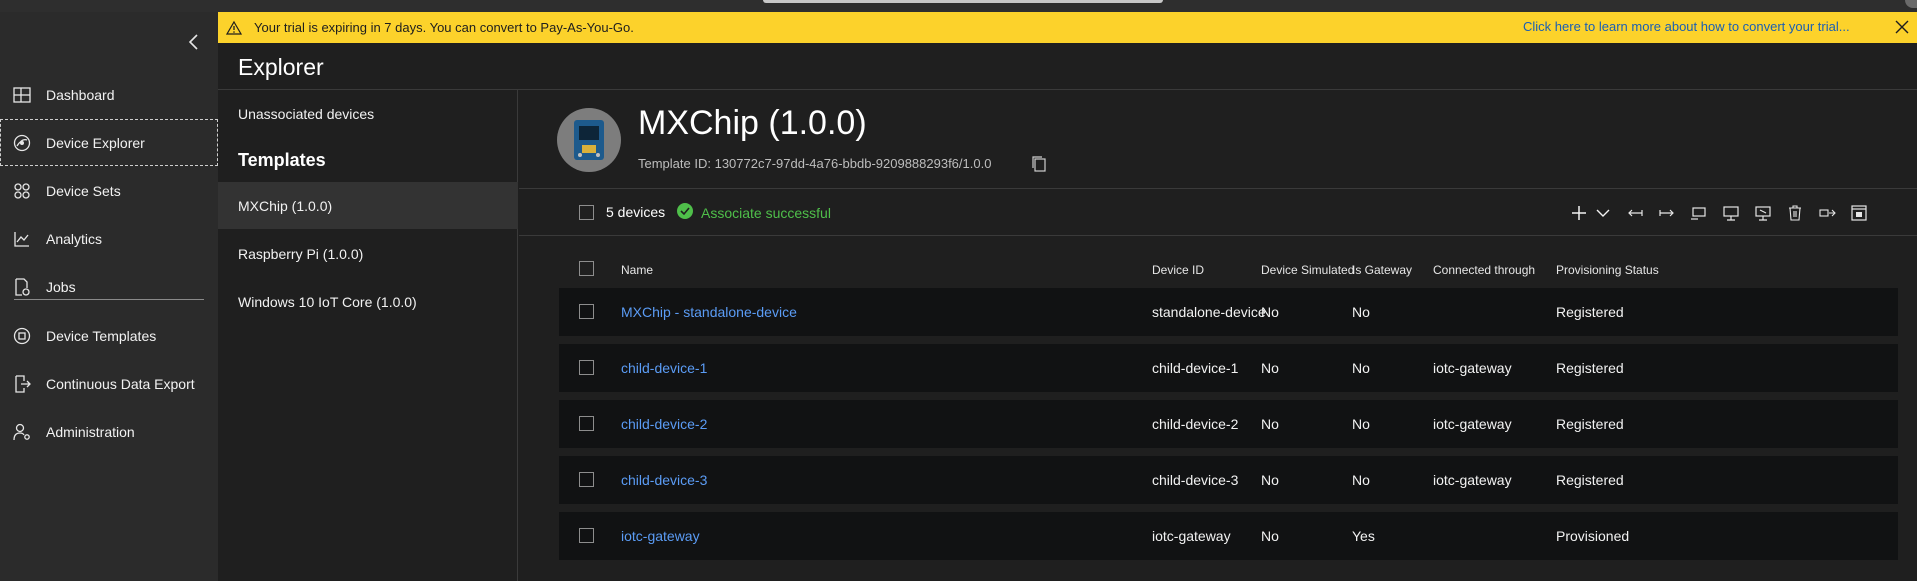  What do you see at coordinates (664, 368) in the screenshot?
I see `device-name-link: child-device-1` at bounding box center [664, 368].